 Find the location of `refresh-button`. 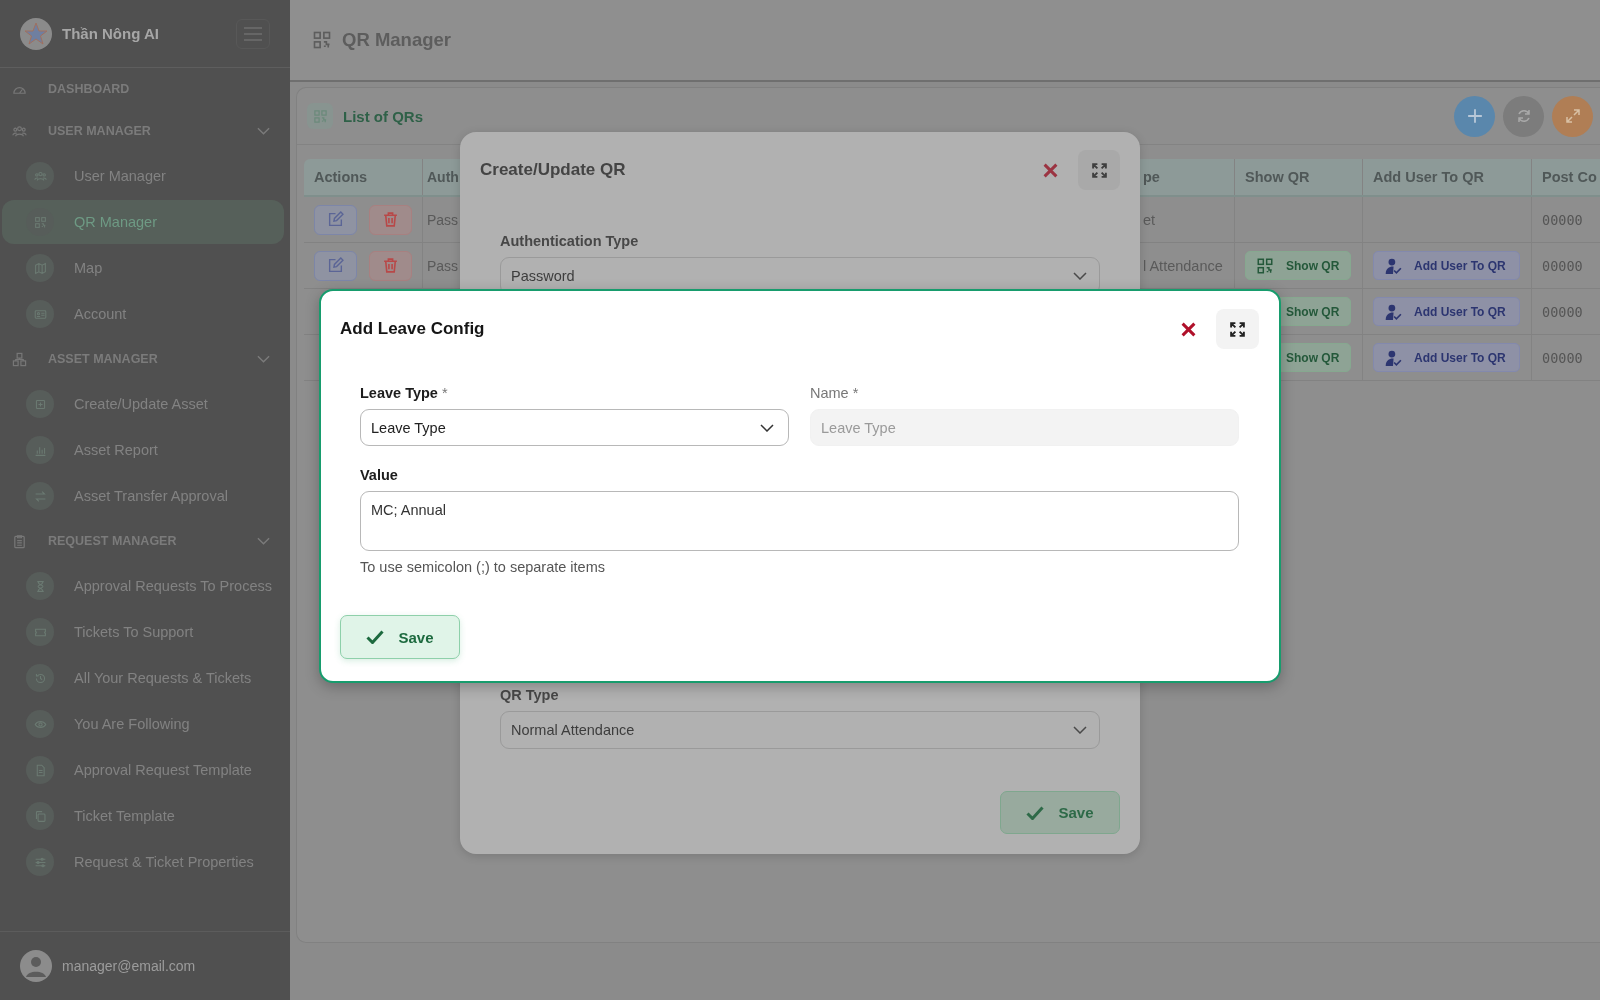

refresh-button is located at coordinates (1523, 116).